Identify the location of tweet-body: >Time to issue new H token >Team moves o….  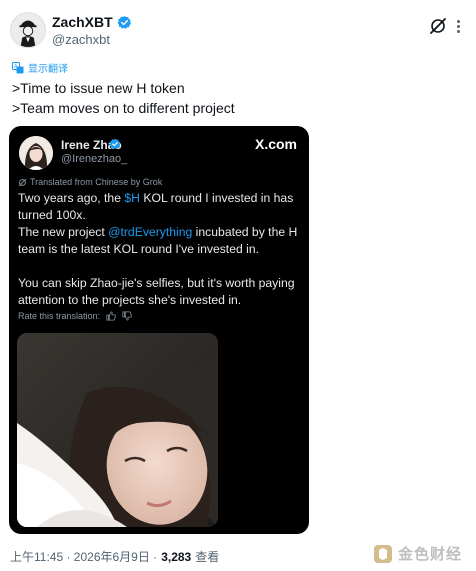
(123, 98).